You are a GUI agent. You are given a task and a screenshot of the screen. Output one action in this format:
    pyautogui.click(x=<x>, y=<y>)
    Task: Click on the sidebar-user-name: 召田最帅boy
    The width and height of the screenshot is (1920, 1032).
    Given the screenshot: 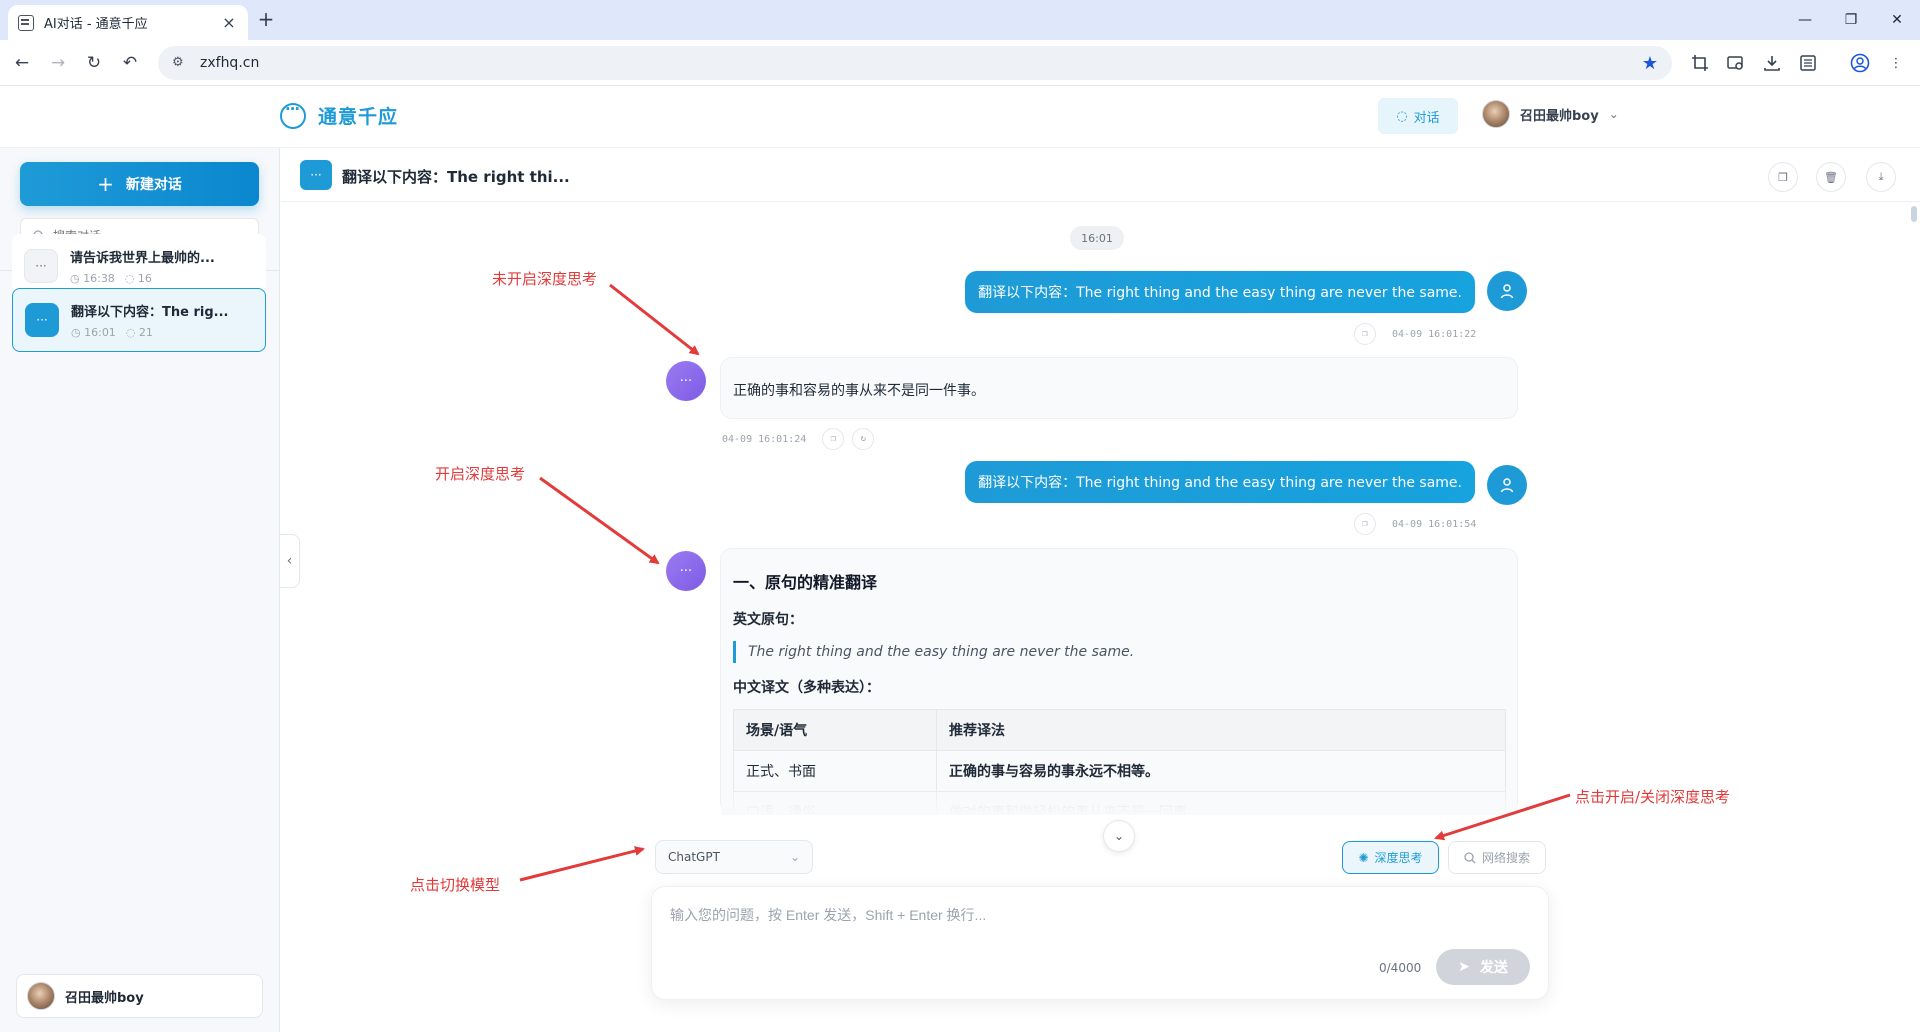 What is the action you would take?
    pyautogui.click(x=104, y=998)
    